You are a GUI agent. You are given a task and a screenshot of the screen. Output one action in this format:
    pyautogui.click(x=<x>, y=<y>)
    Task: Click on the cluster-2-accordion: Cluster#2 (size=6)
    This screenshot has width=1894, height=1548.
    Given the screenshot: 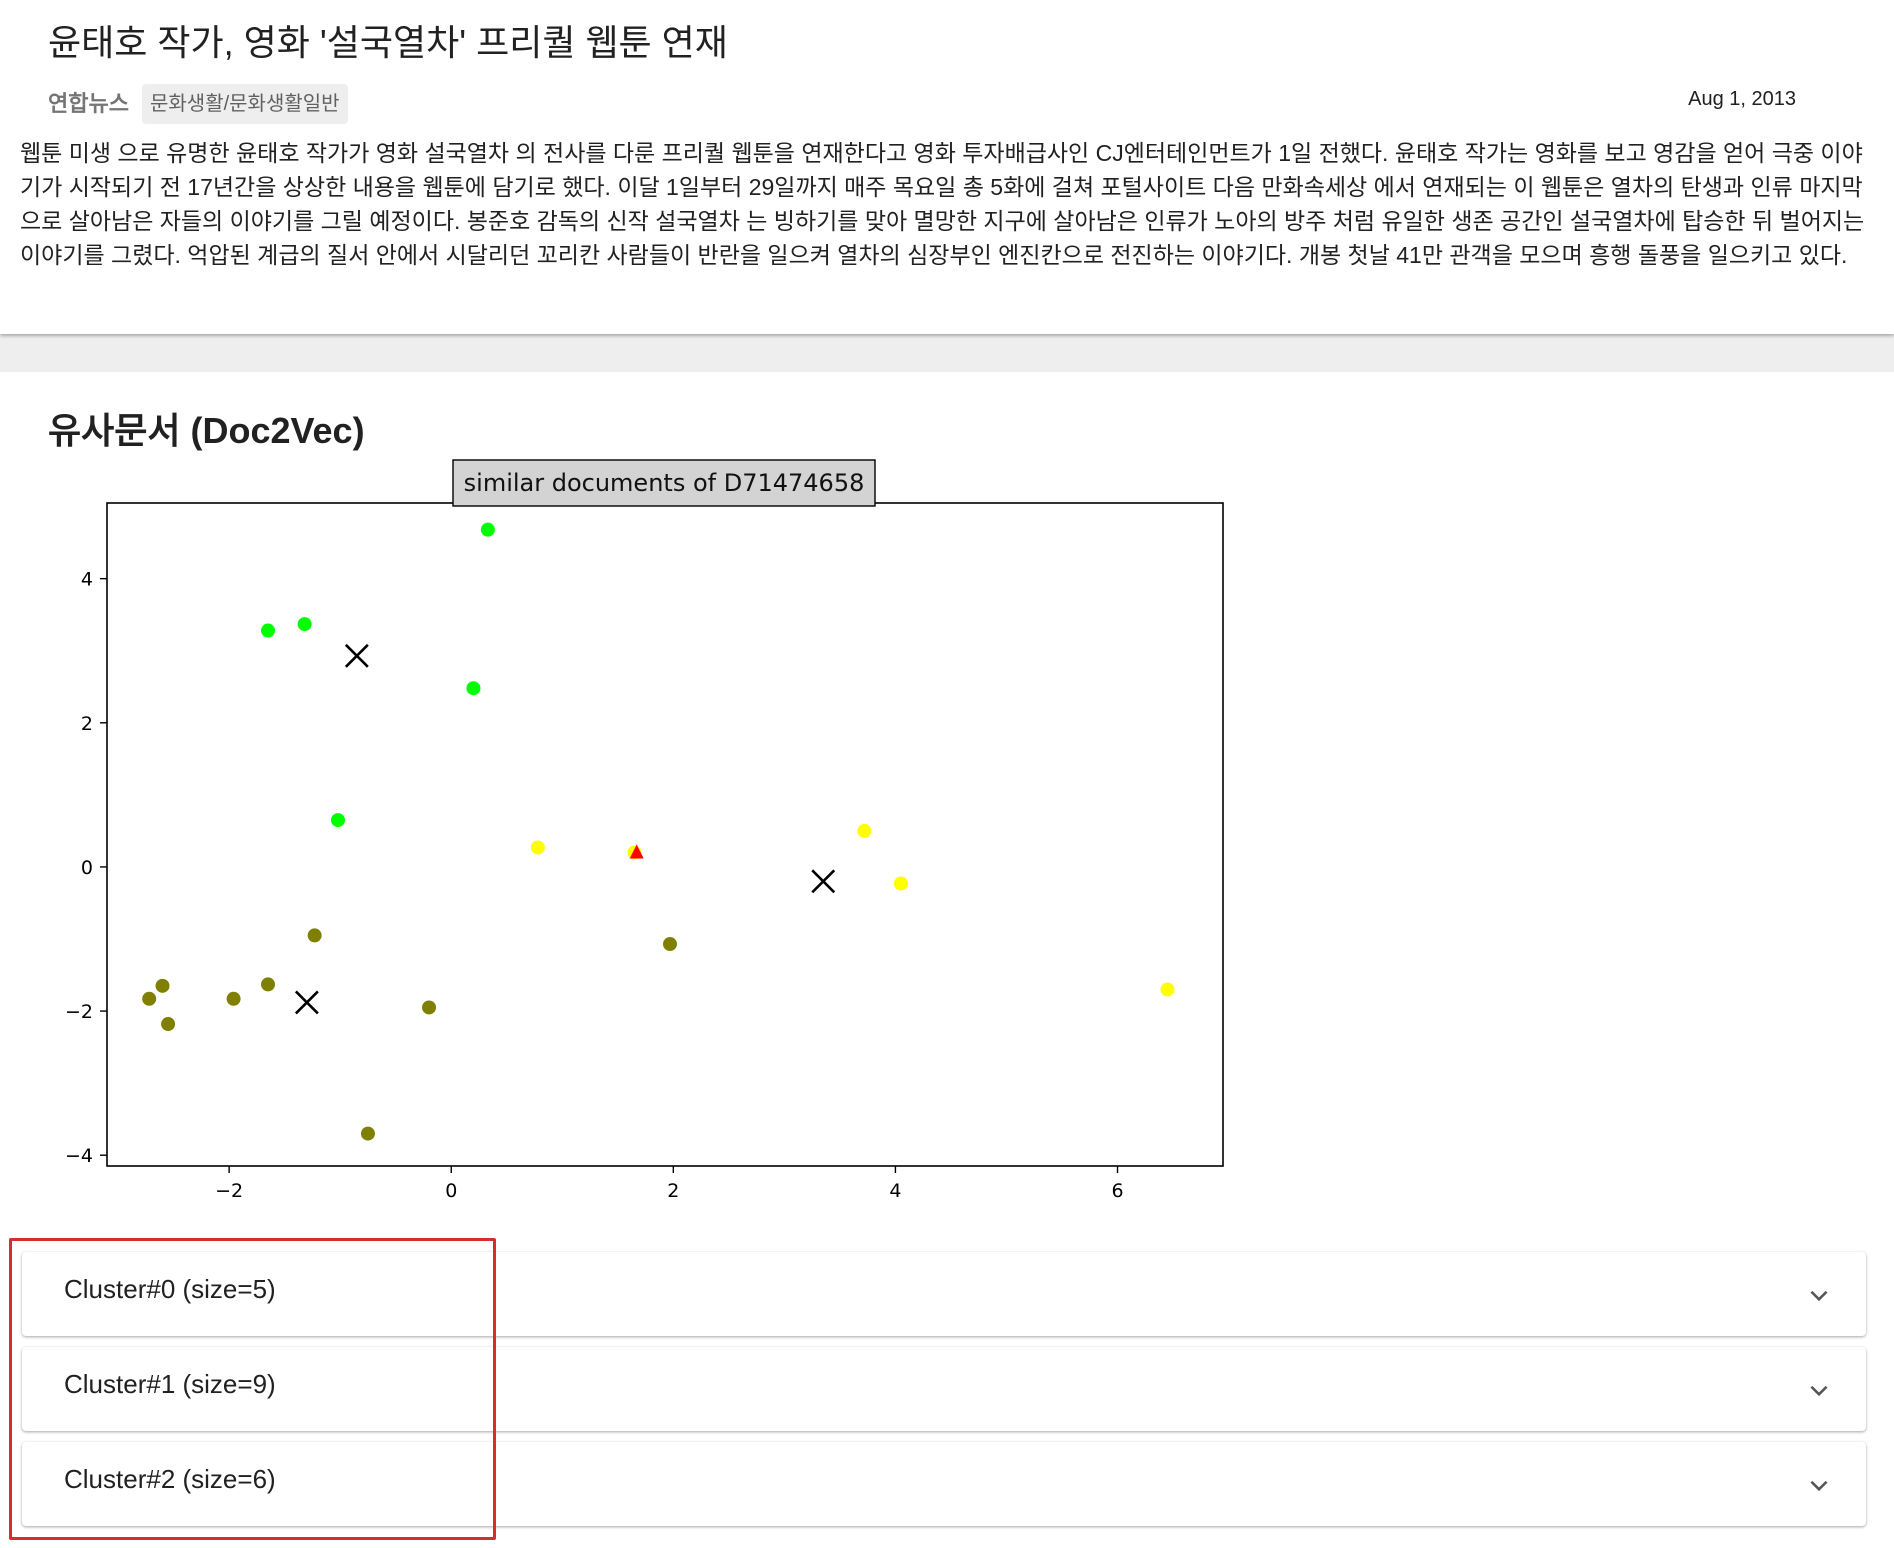 What is the action you would take?
    pyautogui.click(x=944, y=1484)
    